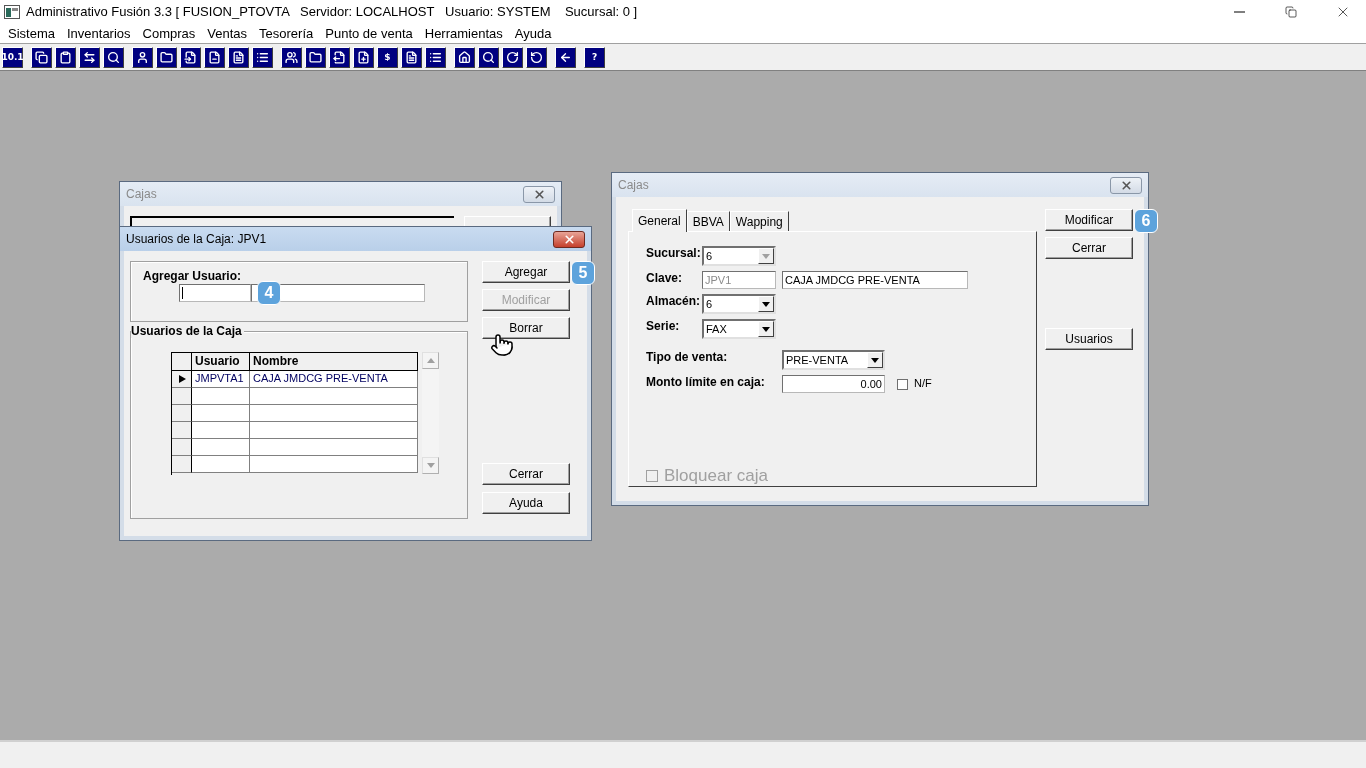  Describe the element at coordinates (169, 33) in the screenshot. I see `menu-item: Compras` at that location.